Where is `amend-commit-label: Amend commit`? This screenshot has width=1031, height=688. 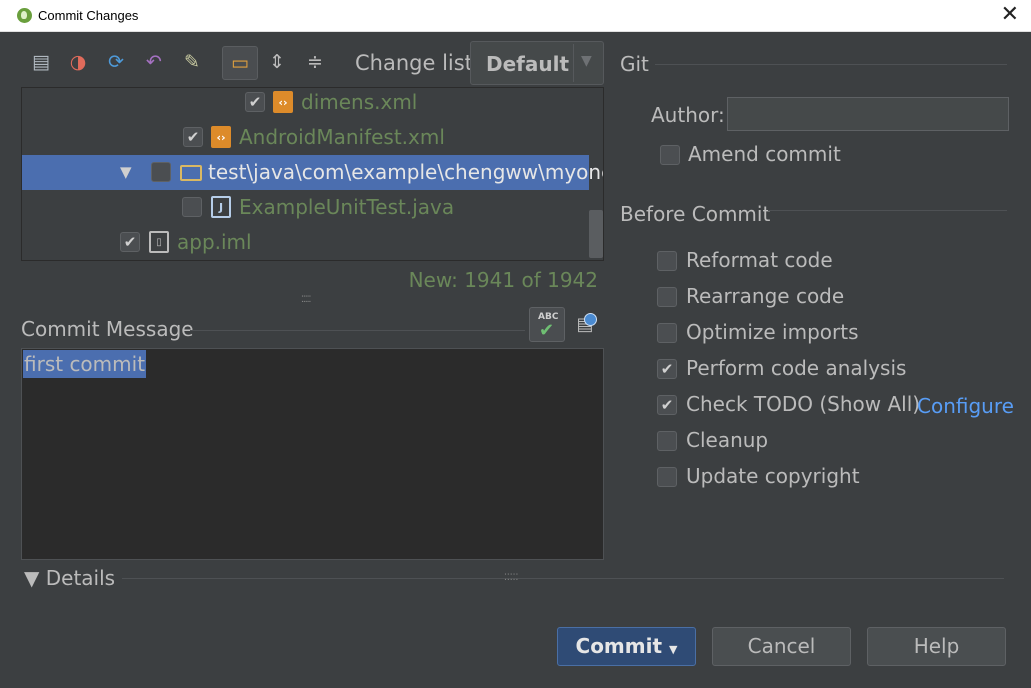
amend-commit-label: Amend commit is located at coordinates (764, 154).